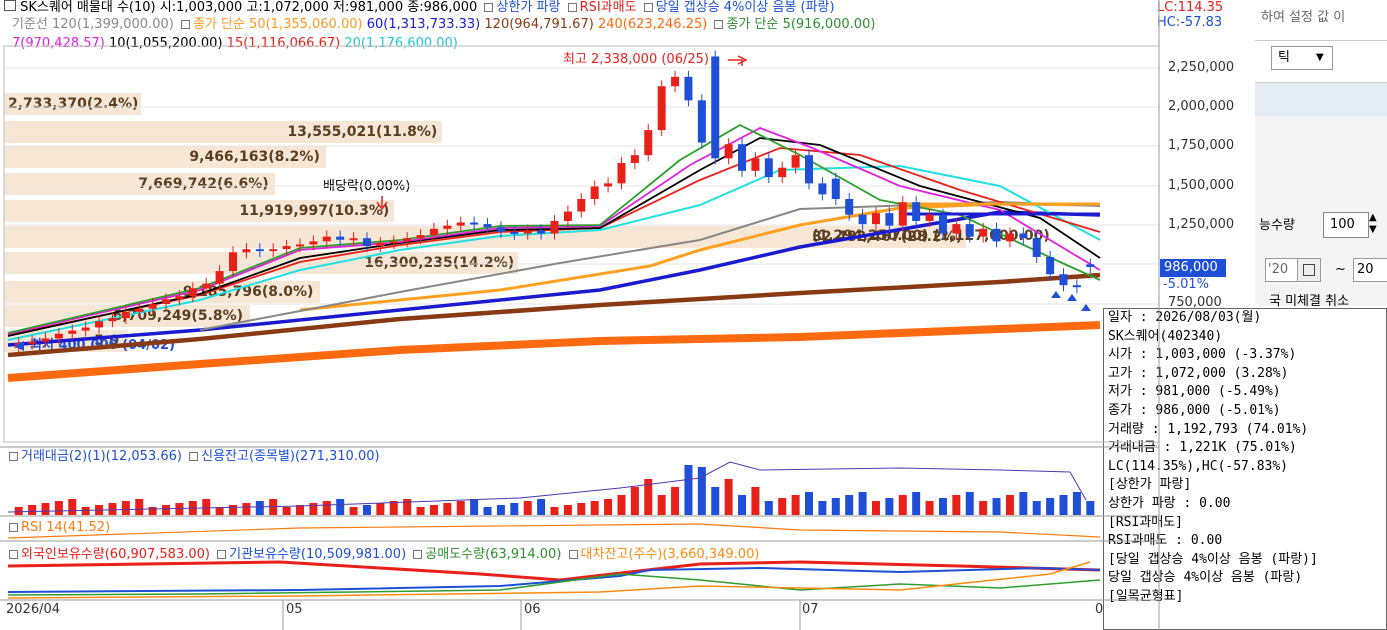 This screenshot has height=630, width=1387. What do you see at coordinates (547, 487) in the screenshot?
I see `credit-balance-line` at bounding box center [547, 487].